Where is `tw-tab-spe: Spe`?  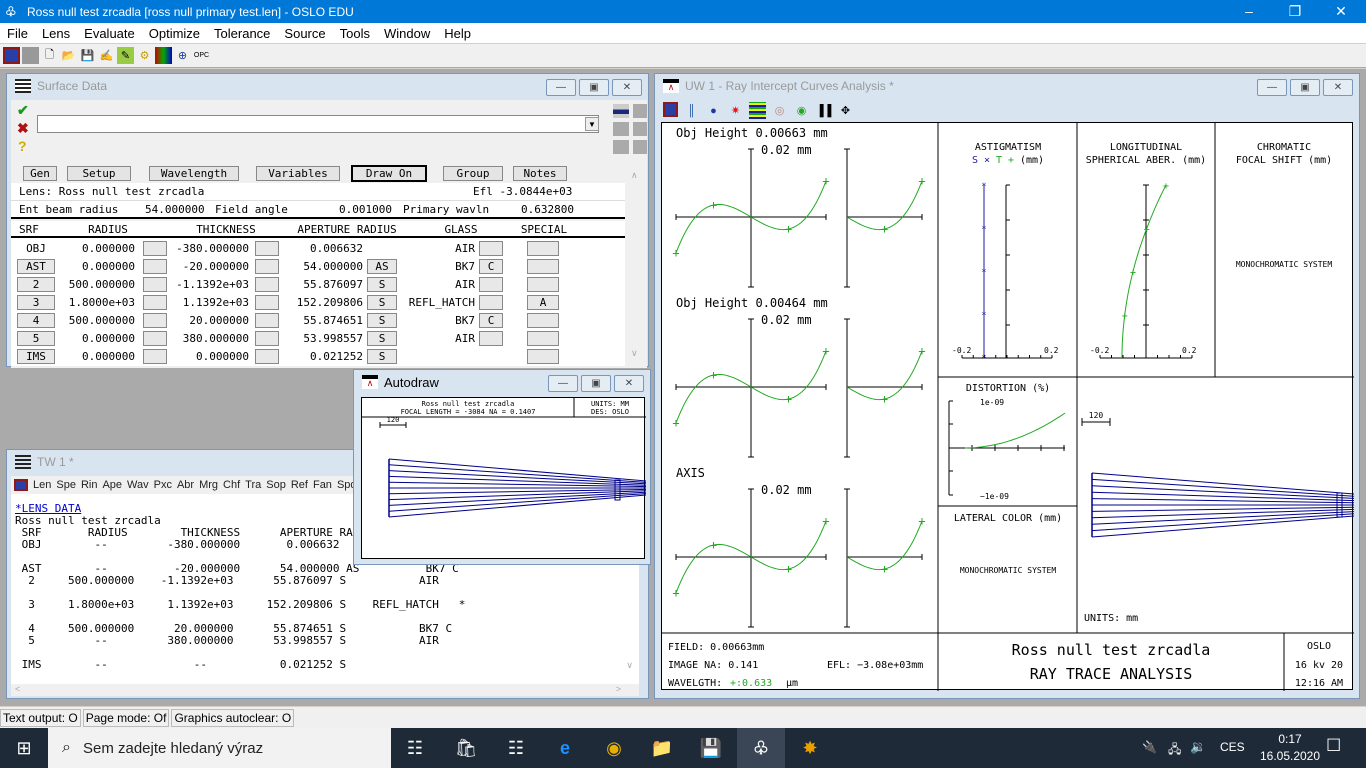 tw-tab-spe: Spe is located at coordinates (66, 485).